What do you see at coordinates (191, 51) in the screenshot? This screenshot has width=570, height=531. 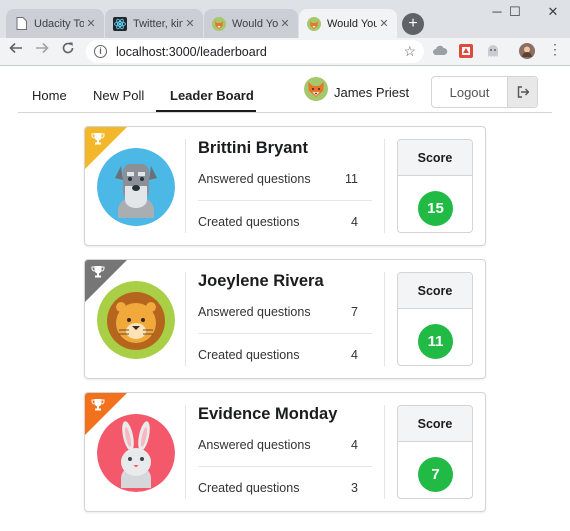 I see `url-text: localhost:3000/leaderboard` at bounding box center [191, 51].